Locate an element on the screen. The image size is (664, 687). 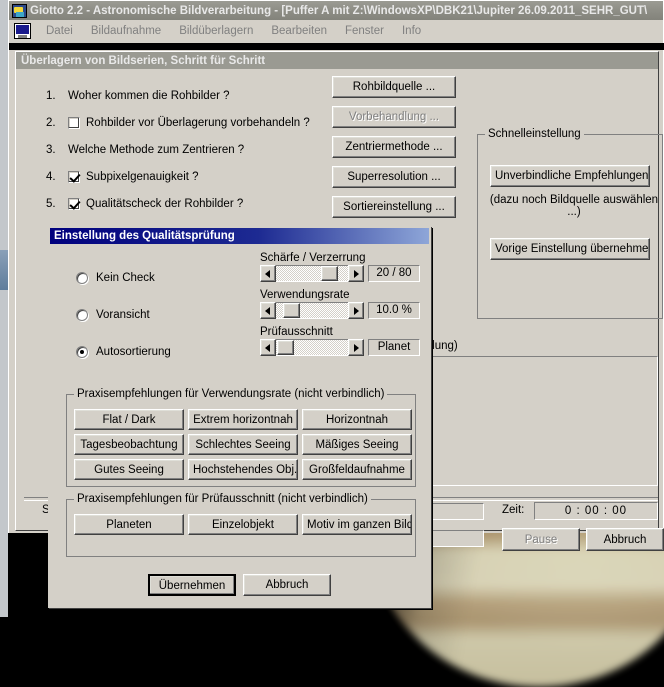
group-border is located at coordinates (570, 226).